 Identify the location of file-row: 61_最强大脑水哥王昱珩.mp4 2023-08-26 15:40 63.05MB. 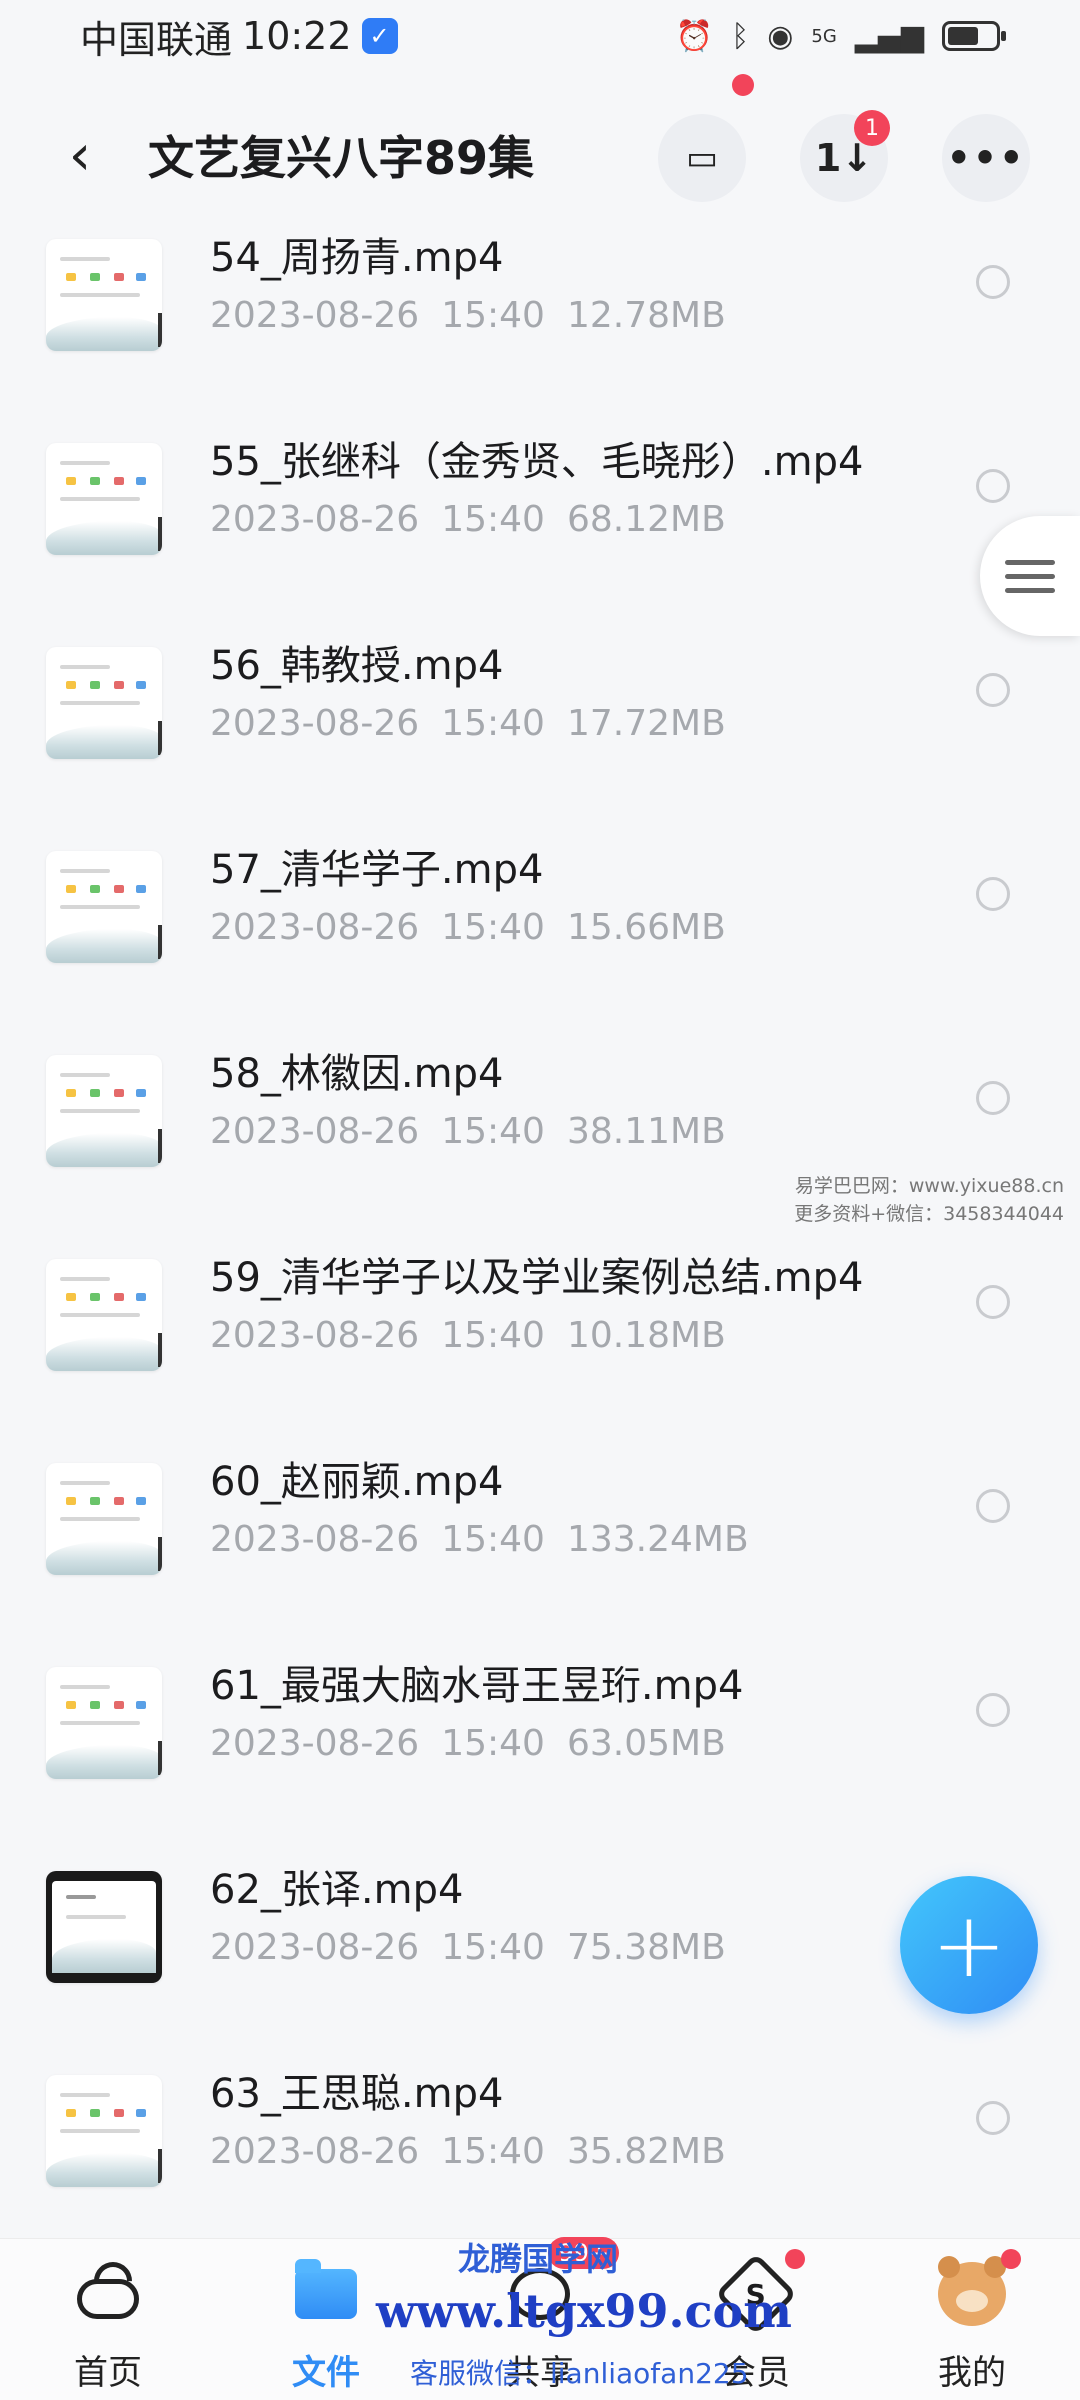
(540, 1745).